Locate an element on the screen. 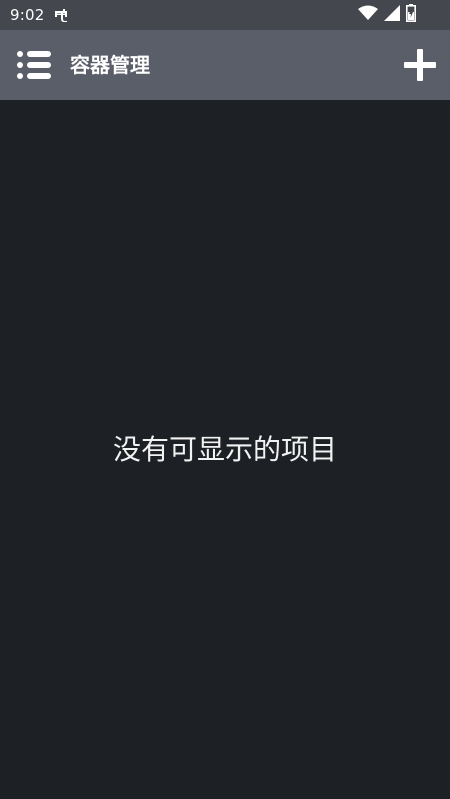  app-toolbar: 容器管理 is located at coordinates (225, 65).